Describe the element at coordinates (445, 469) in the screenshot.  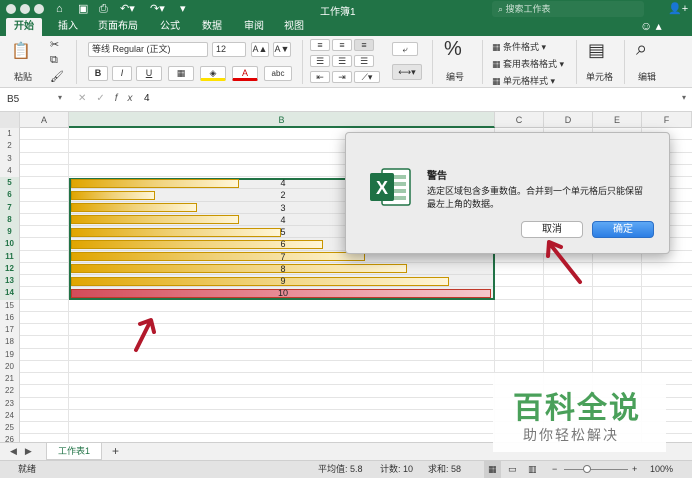
I see `status-sum: 求和: 58` at that location.